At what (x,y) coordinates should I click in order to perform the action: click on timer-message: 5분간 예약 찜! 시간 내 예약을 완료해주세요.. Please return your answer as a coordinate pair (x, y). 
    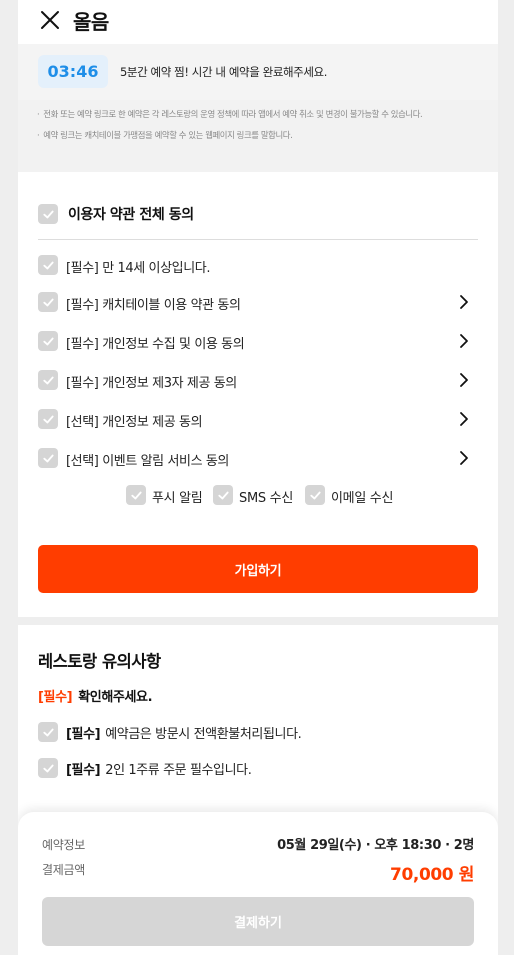
    Looking at the image, I should click on (223, 72).